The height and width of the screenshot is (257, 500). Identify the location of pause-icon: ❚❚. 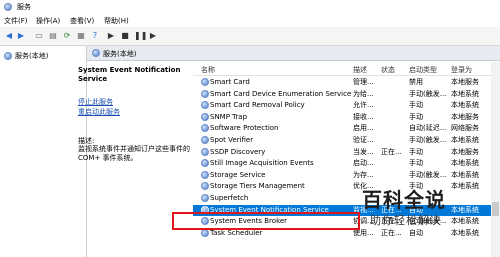
(140, 36).